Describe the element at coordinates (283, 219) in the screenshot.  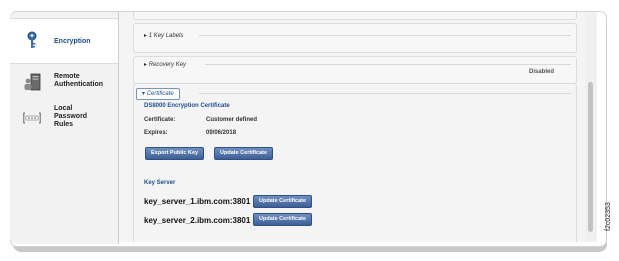
I see `key-server-2-update-button: Update Certificate` at that location.